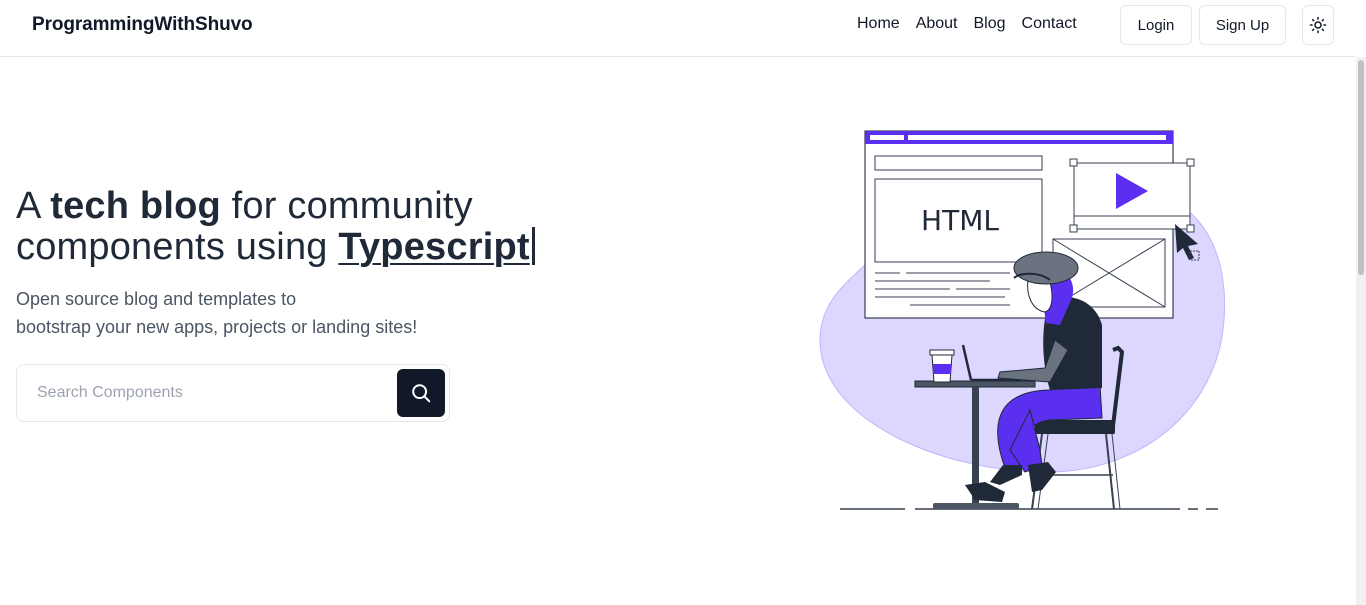 This screenshot has height=605, width=1366. What do you see at coordinates (1361, 331) in the screenshot?
I see `page-scrollbar` at bounding box center [1361, 331].